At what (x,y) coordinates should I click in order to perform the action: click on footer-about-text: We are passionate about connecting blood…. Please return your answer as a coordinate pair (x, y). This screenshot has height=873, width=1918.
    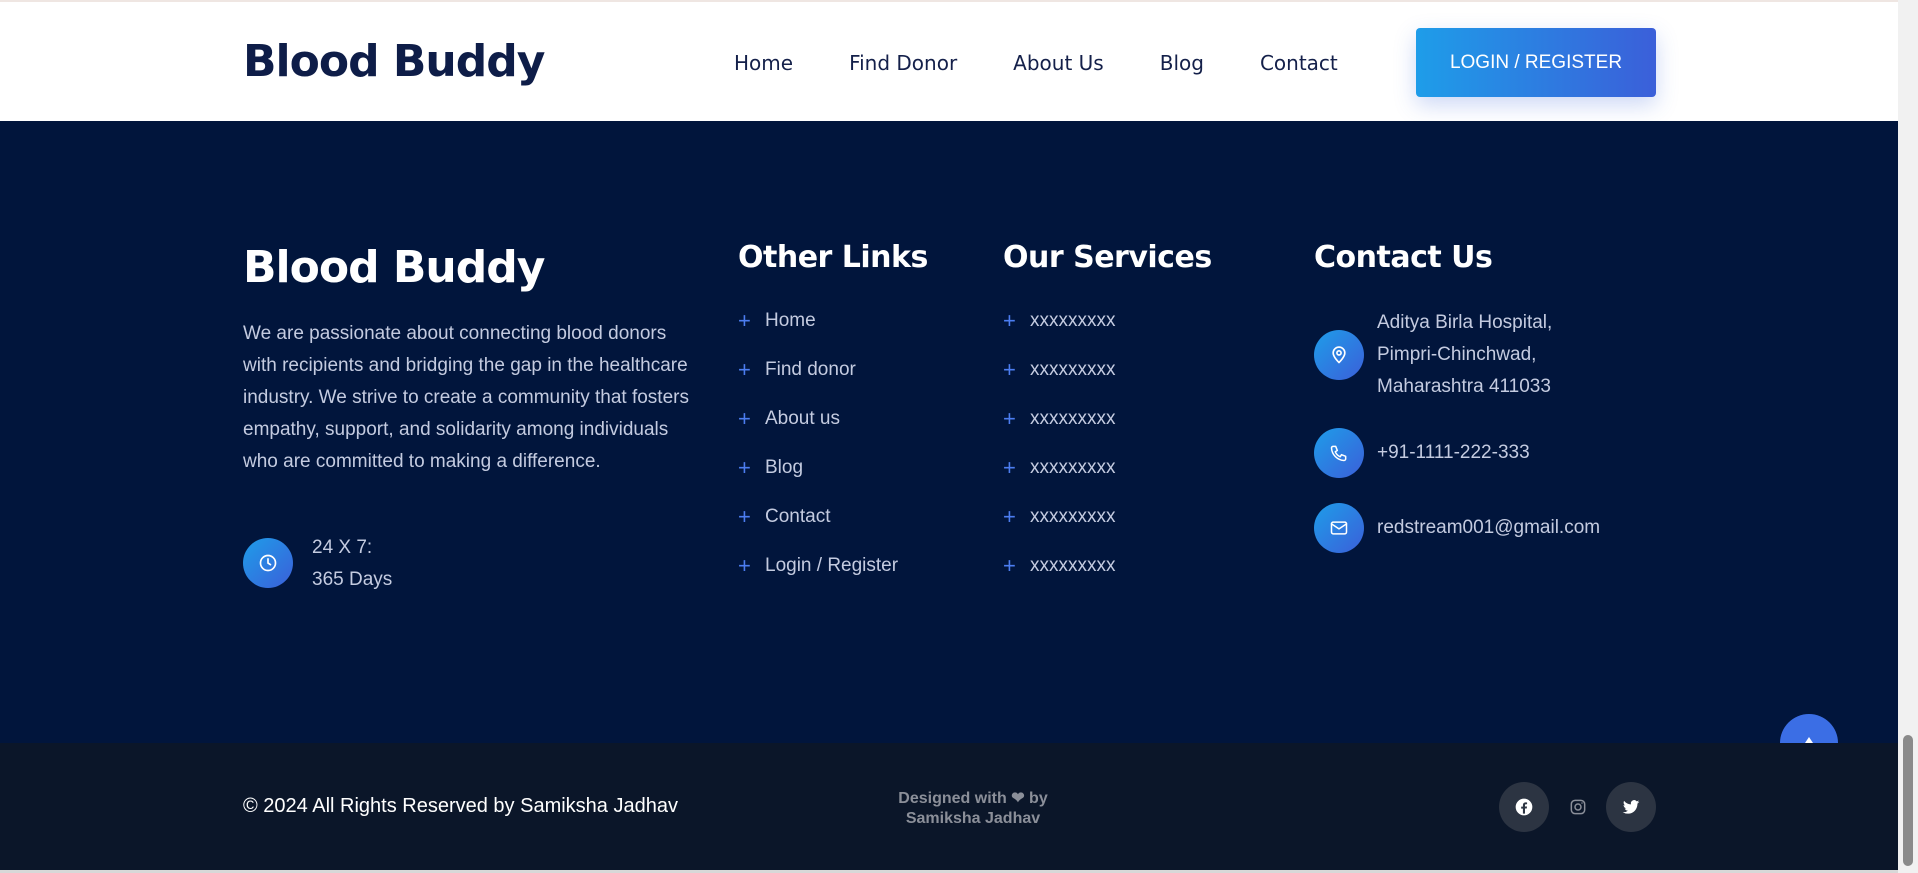
    Looking at the image, I should click on (466, 397).